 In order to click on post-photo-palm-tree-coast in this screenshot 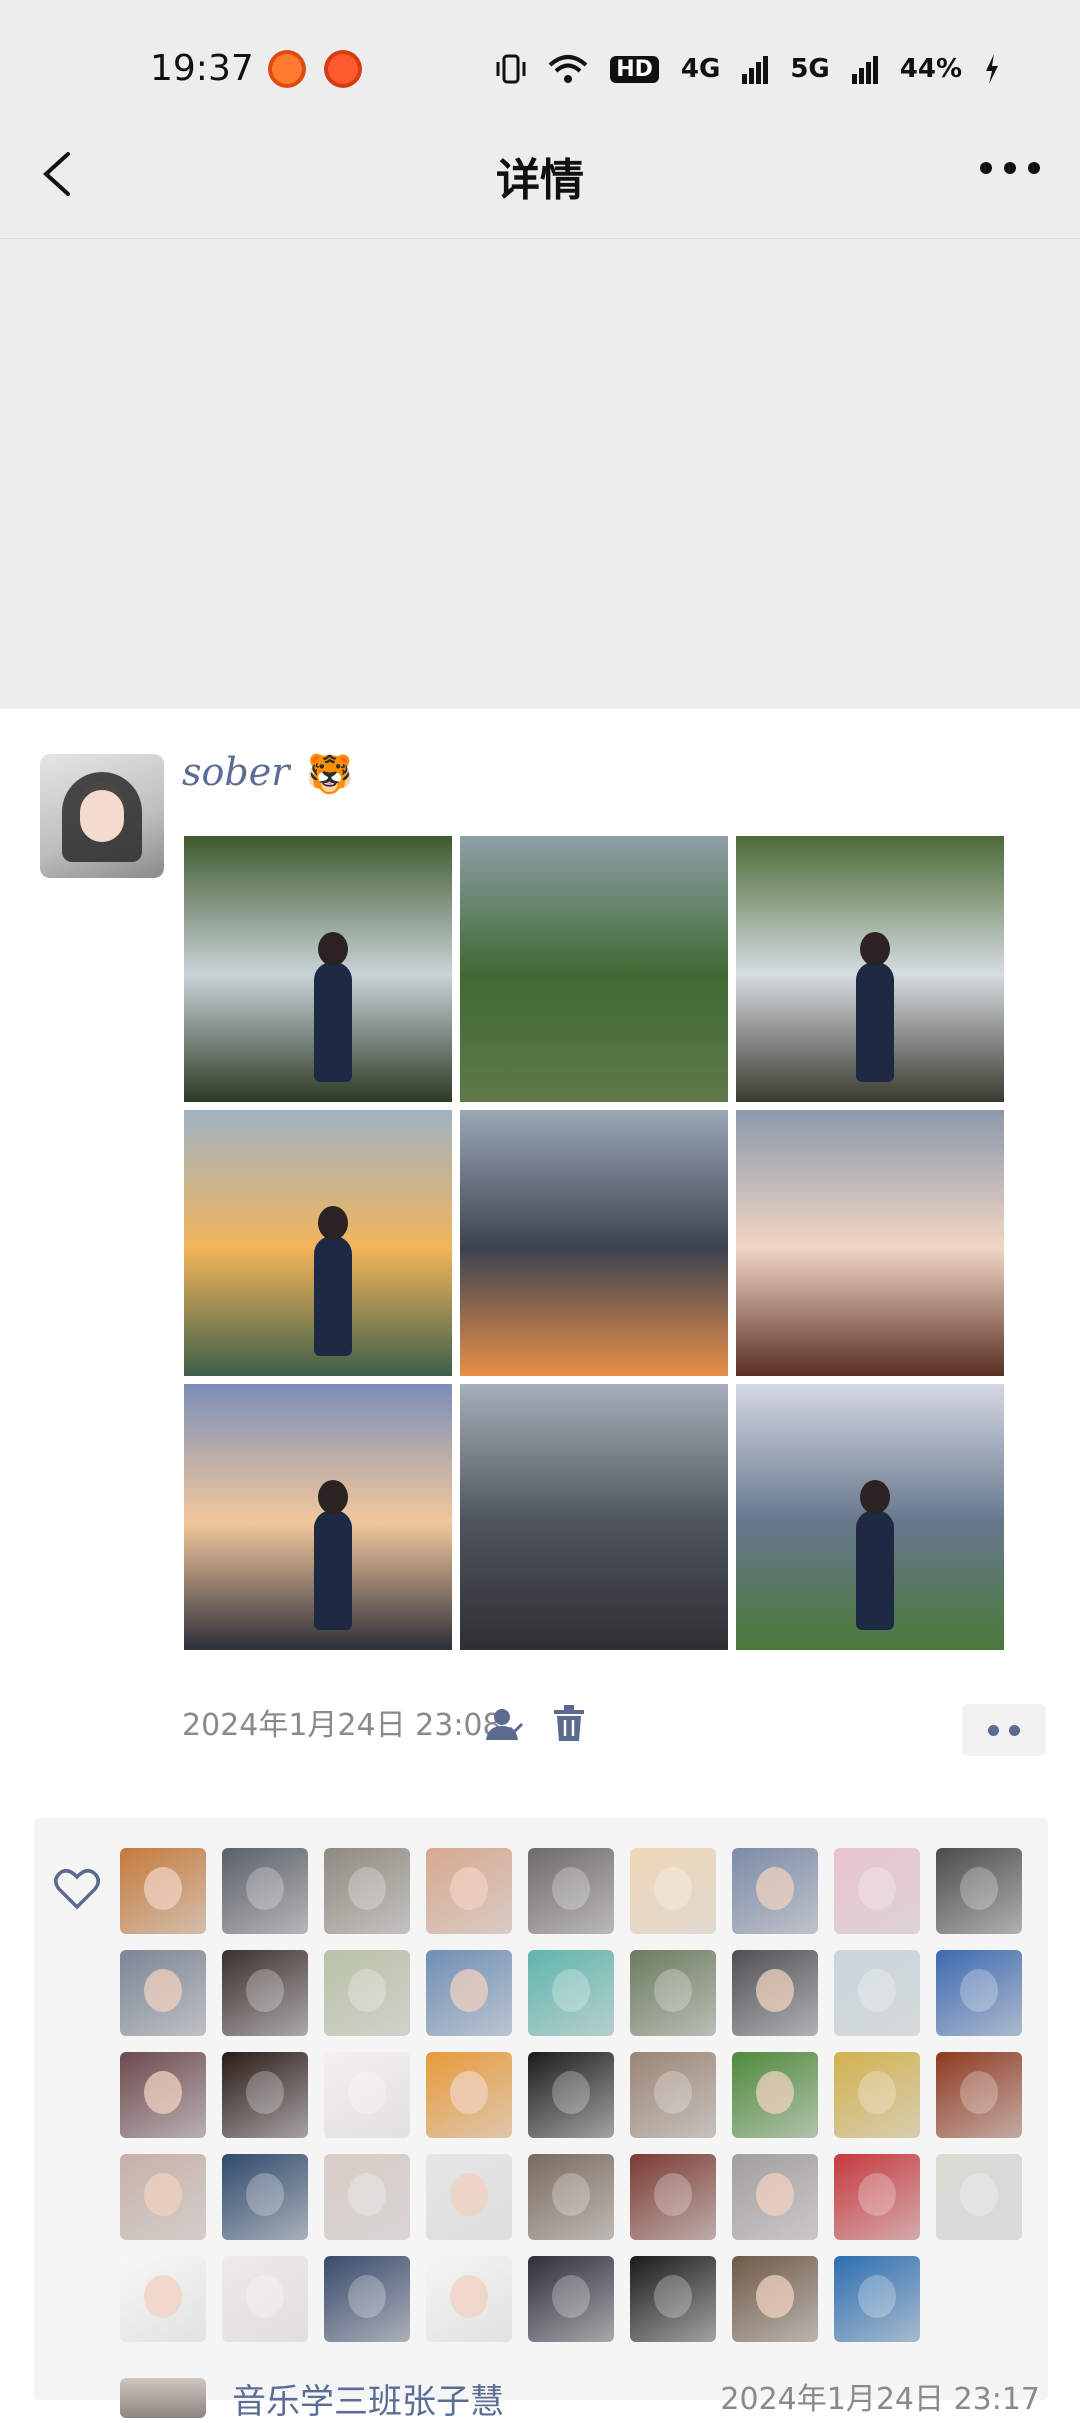, I will do `click(870, 1517)`.